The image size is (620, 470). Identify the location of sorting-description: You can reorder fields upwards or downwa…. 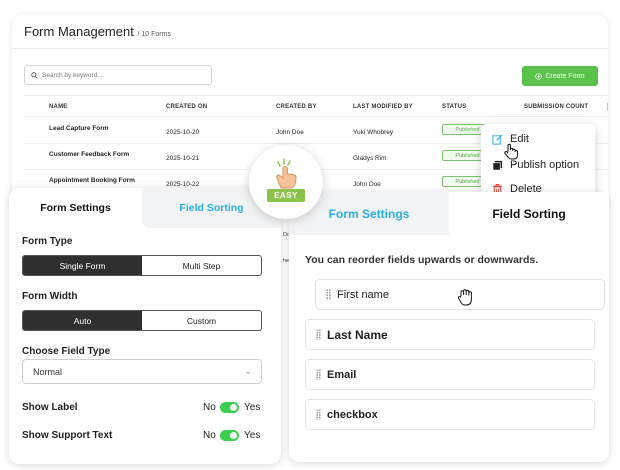
(422, 260).